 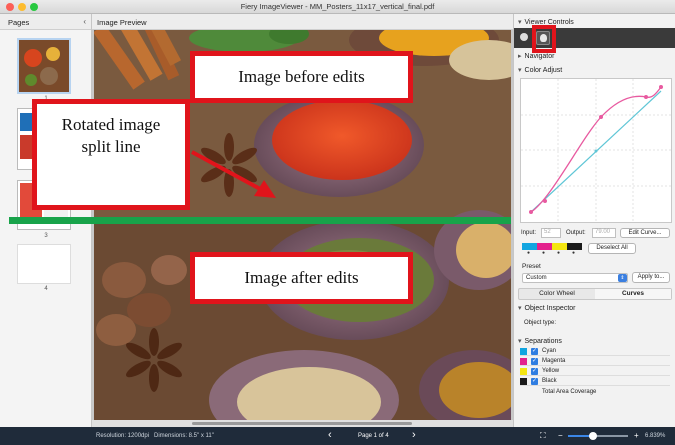 I want to click on callout-arrow, so click(x=227, y=171).